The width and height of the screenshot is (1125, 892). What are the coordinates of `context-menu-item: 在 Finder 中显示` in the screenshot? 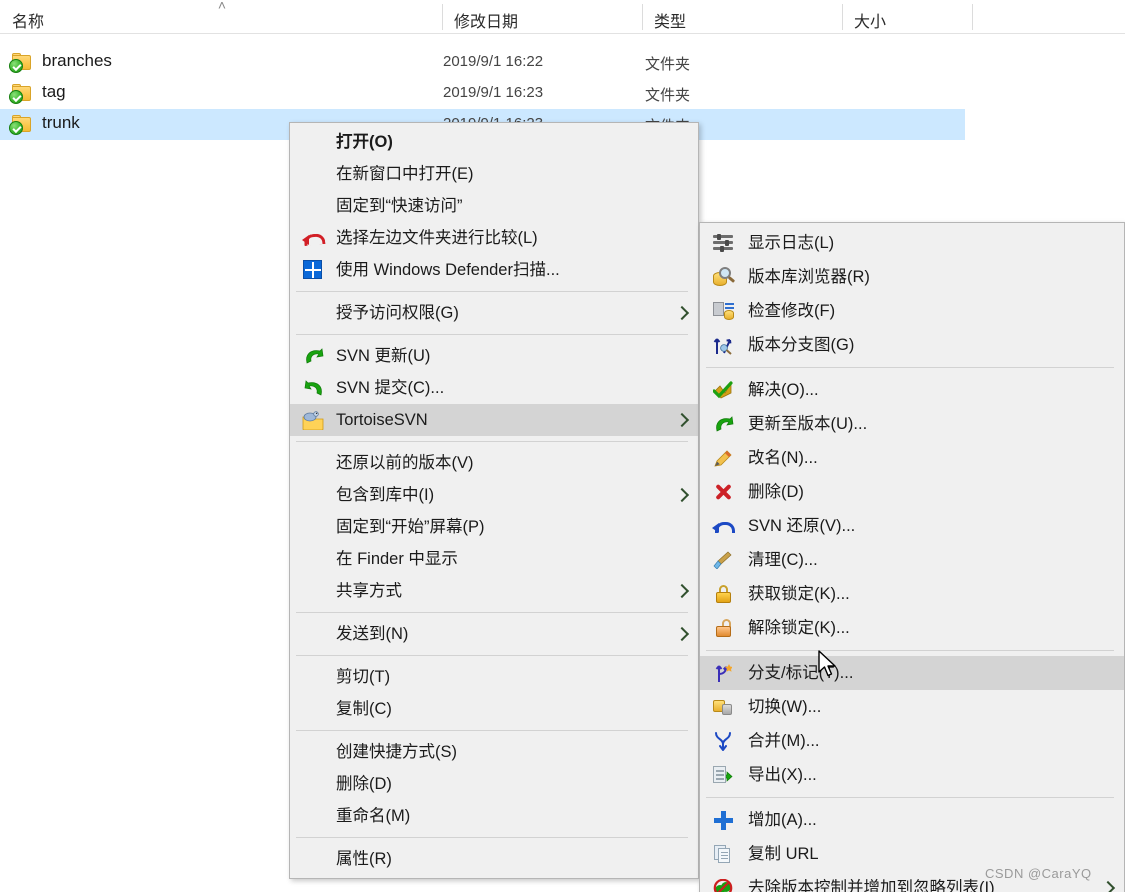 It's located at (494, 559).